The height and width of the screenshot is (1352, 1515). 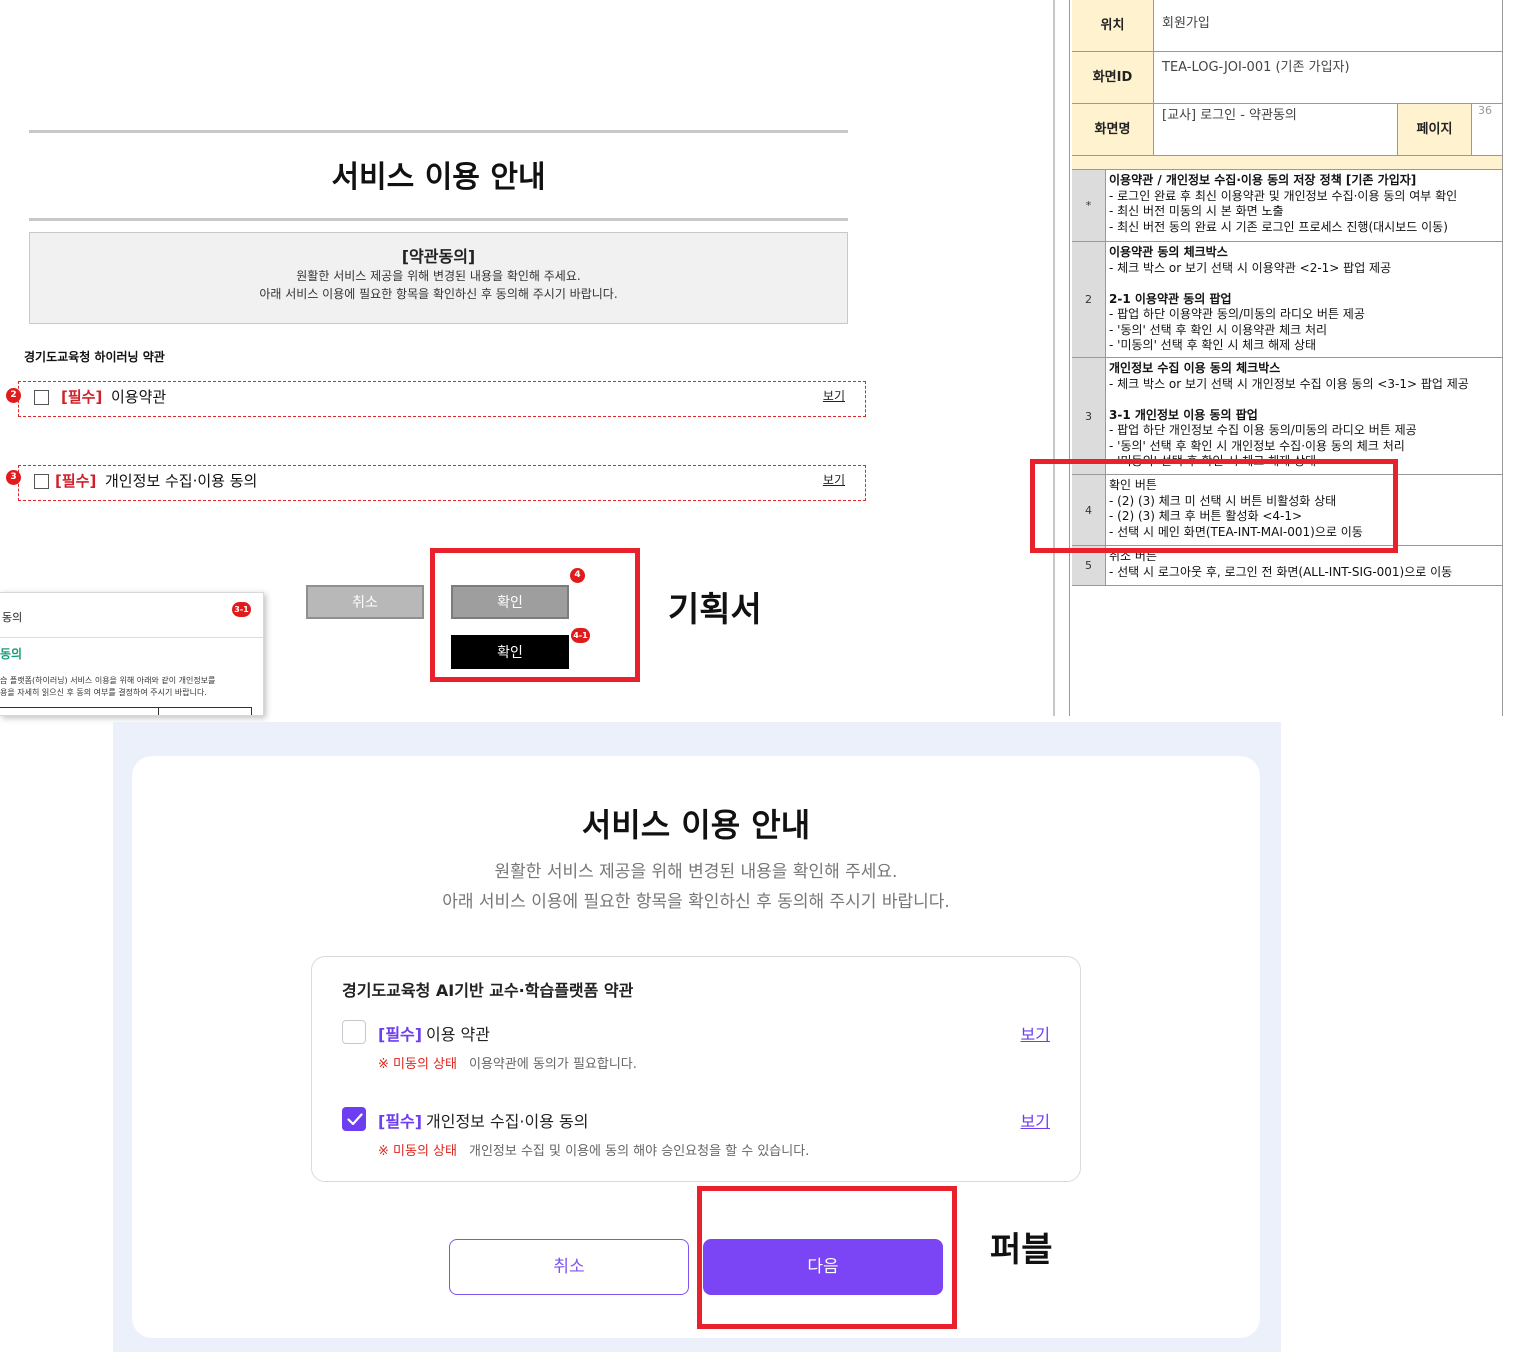 What do you see at coordinates (442, 399) in the screenshot?
I see `plan-terms-row: [필수] 이용약관 보기` at bounding box center [442, 399].